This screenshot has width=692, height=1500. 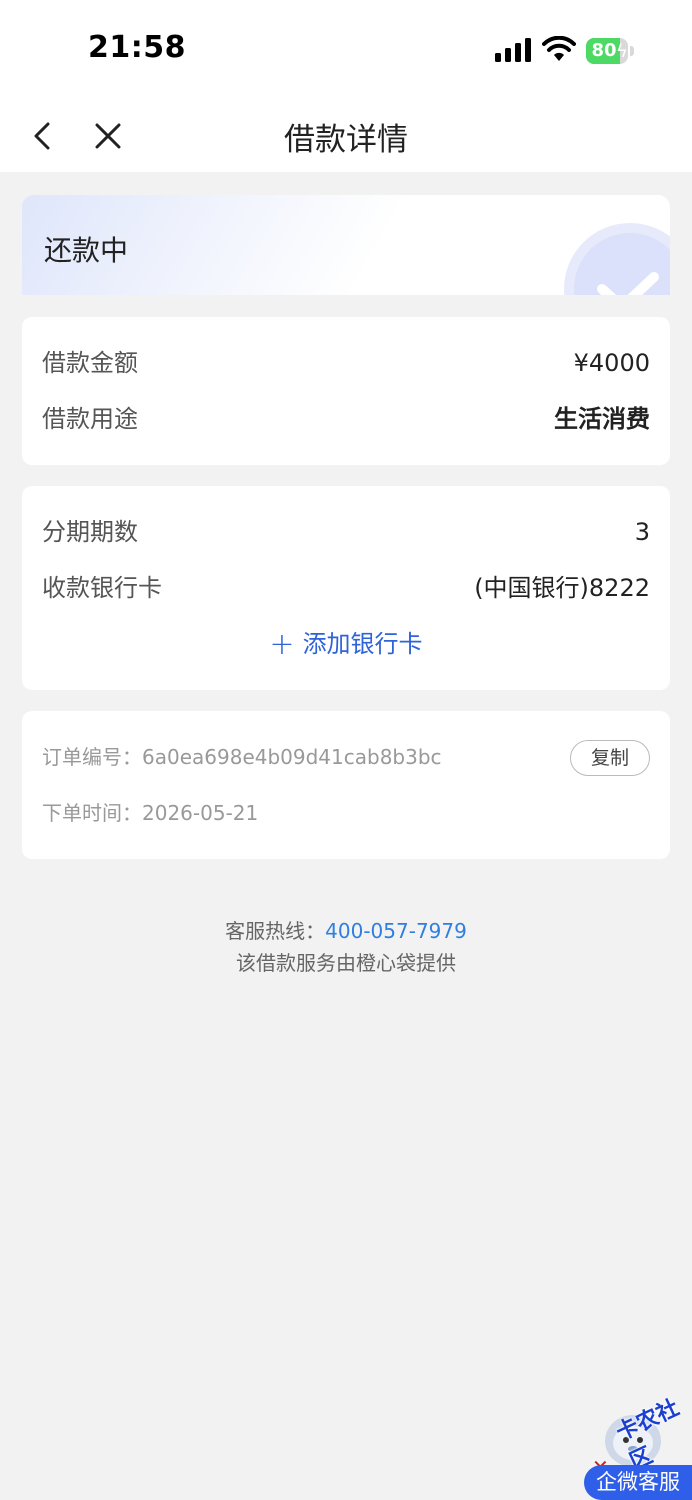 I want to click on loan-purpose-row: 借款用途 生活消费, so click(x=346, y=419).